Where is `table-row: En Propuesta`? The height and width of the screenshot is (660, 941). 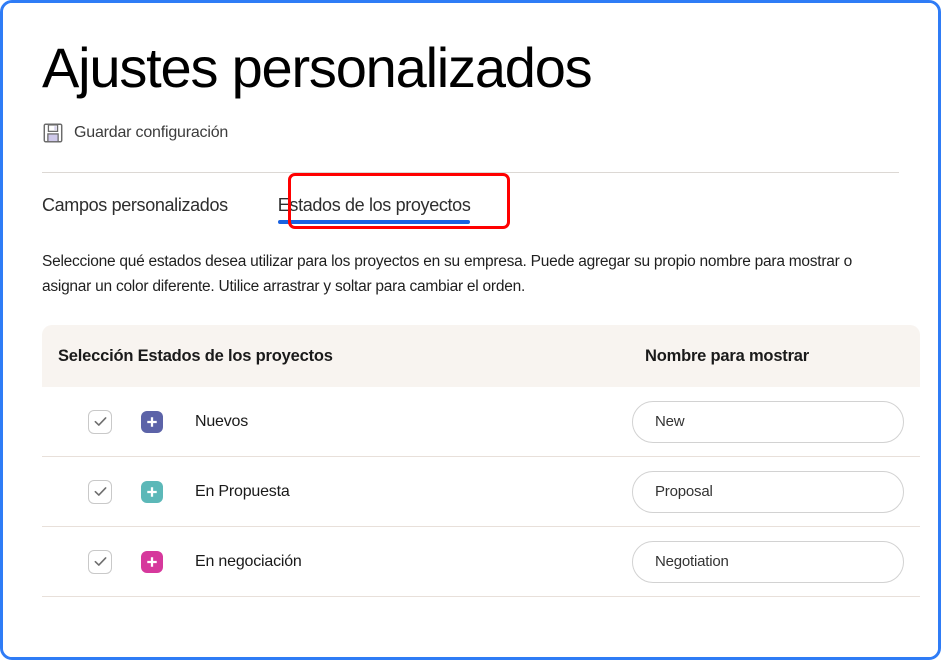 table-row: En Propuesta is located at coordinates (481, 492).